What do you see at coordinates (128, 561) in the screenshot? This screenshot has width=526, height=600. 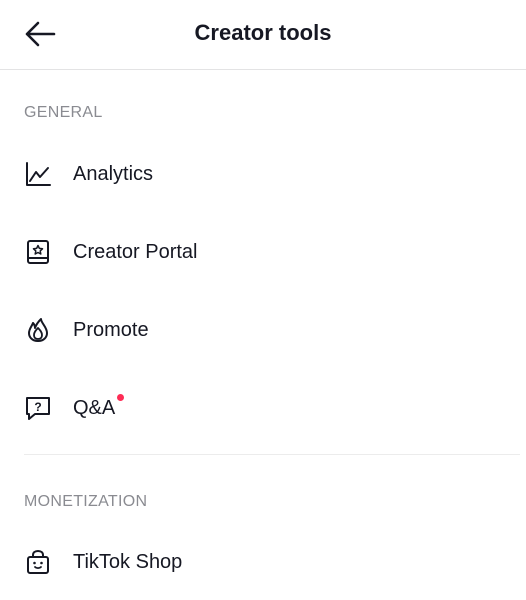 I see `menu-item-label: TikTok Shop` at bounding box center [128, 561].